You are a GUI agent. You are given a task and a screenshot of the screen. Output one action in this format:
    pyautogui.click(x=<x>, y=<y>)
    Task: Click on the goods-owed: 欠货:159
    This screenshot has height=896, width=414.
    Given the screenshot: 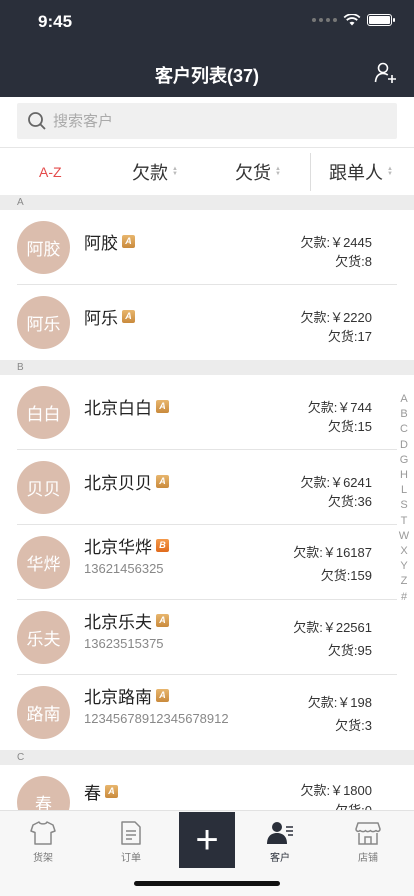 What is the action you would take?
    pyautogui.click(x=346, y=575)
    